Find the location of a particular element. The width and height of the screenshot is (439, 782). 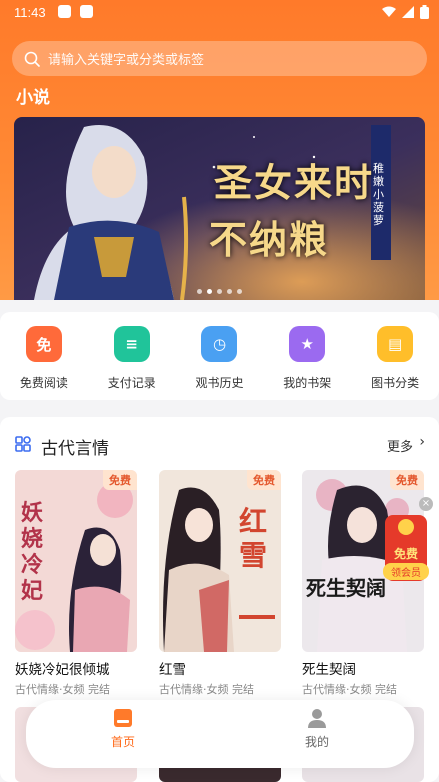

status-time: 11:43 is located at coordinates (30, 12).